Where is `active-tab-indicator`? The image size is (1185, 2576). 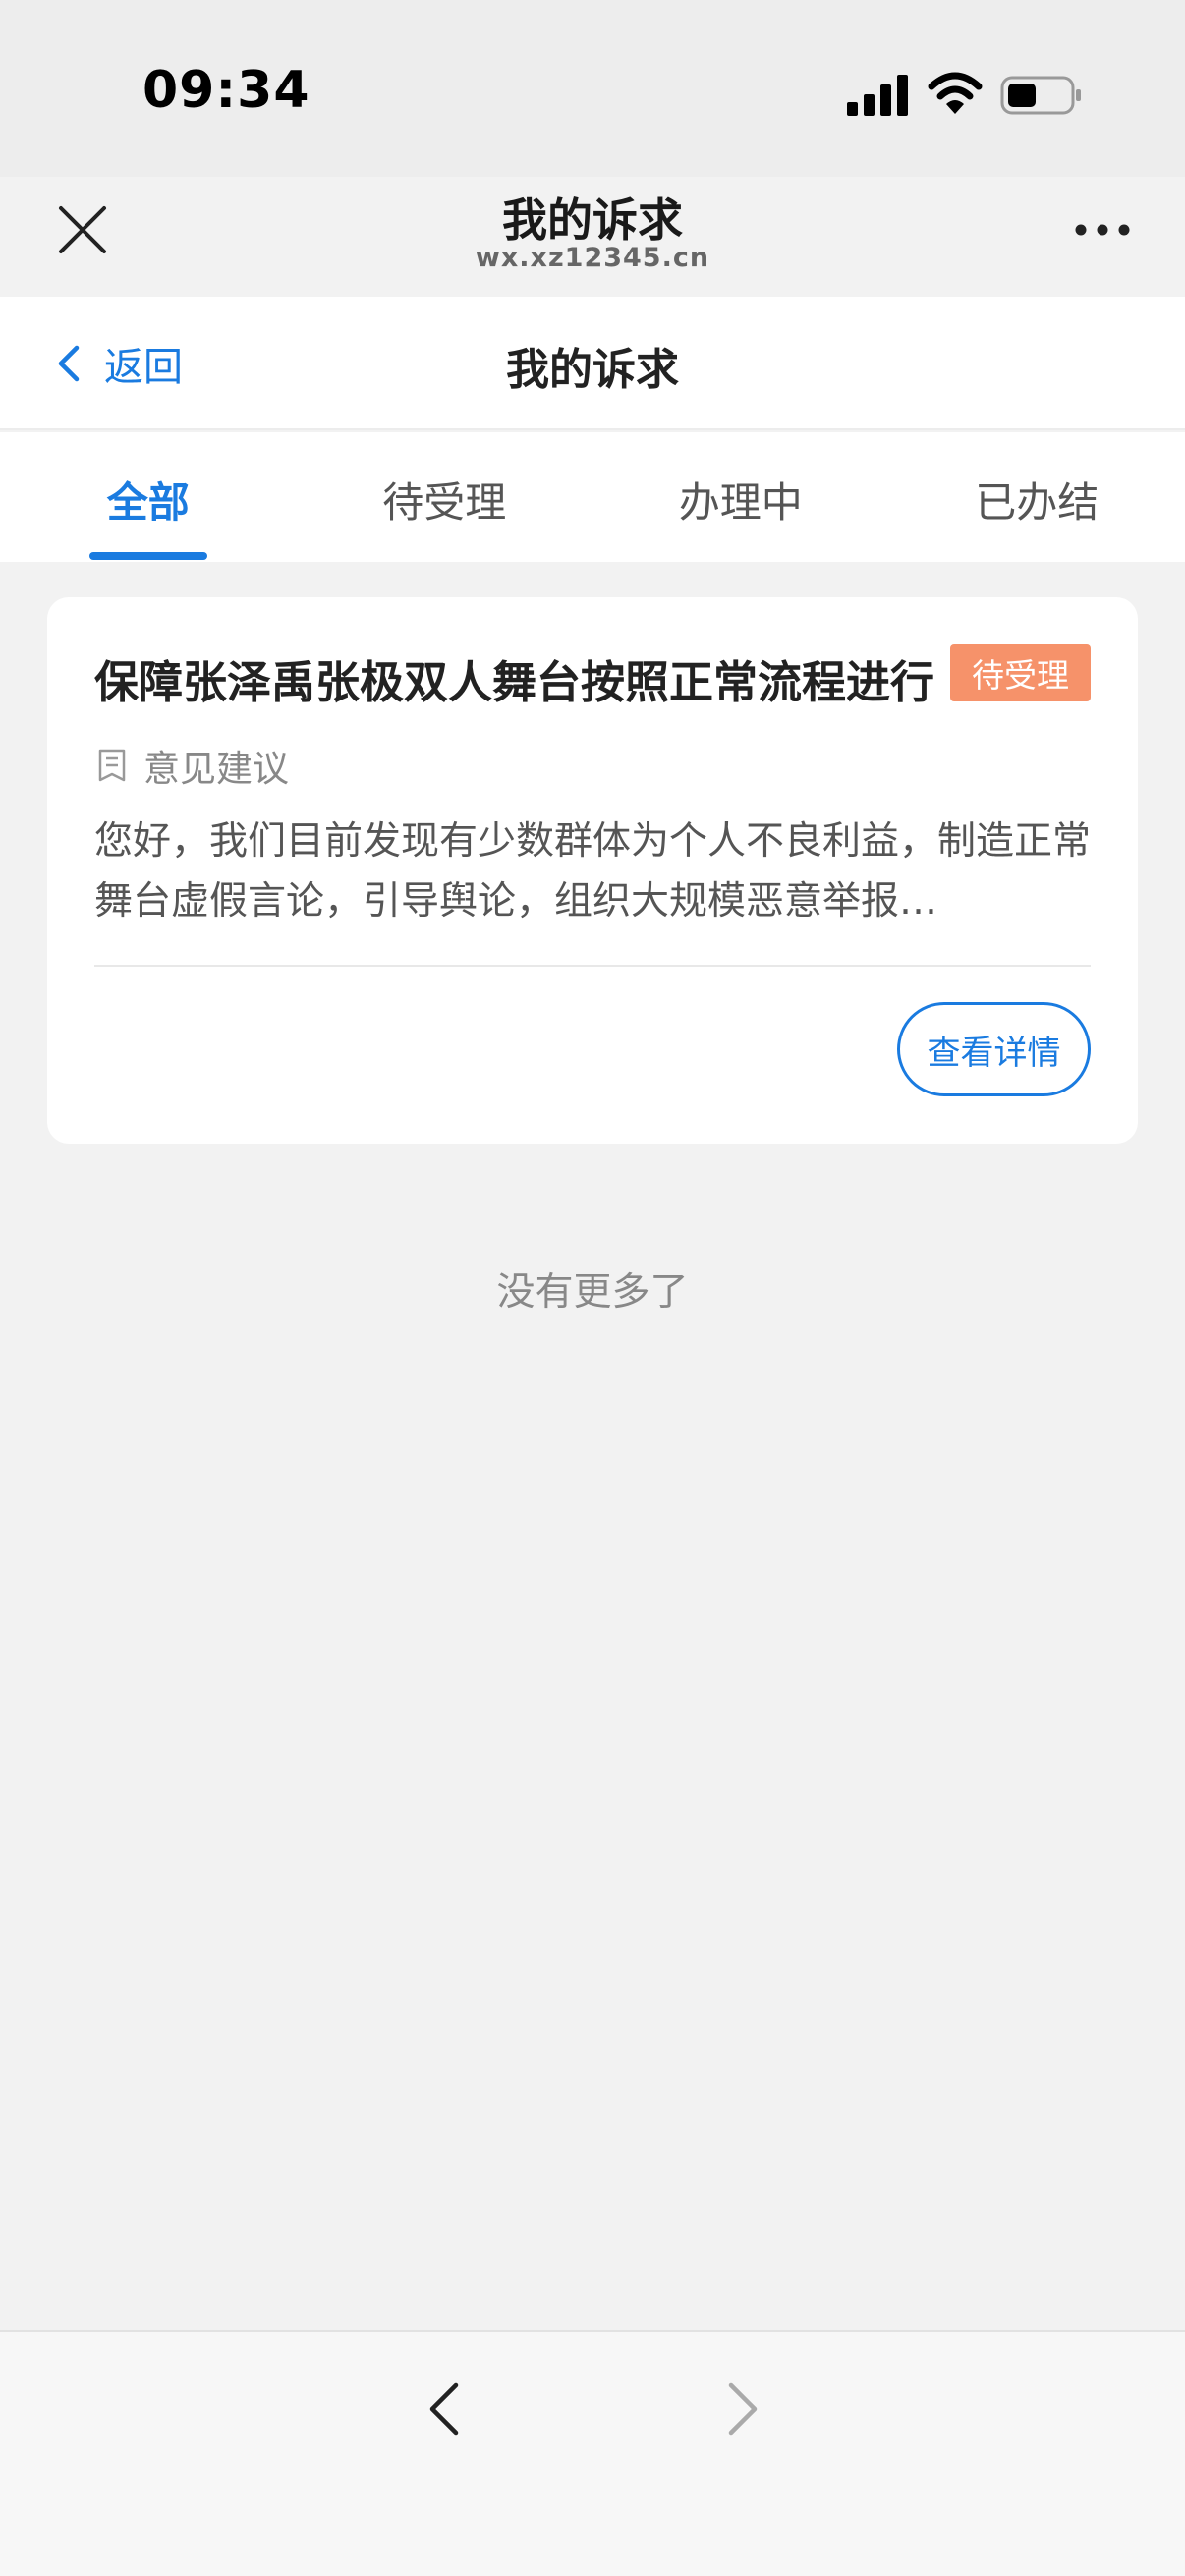 active-tab-indicator is located at coordinates (148, 556).